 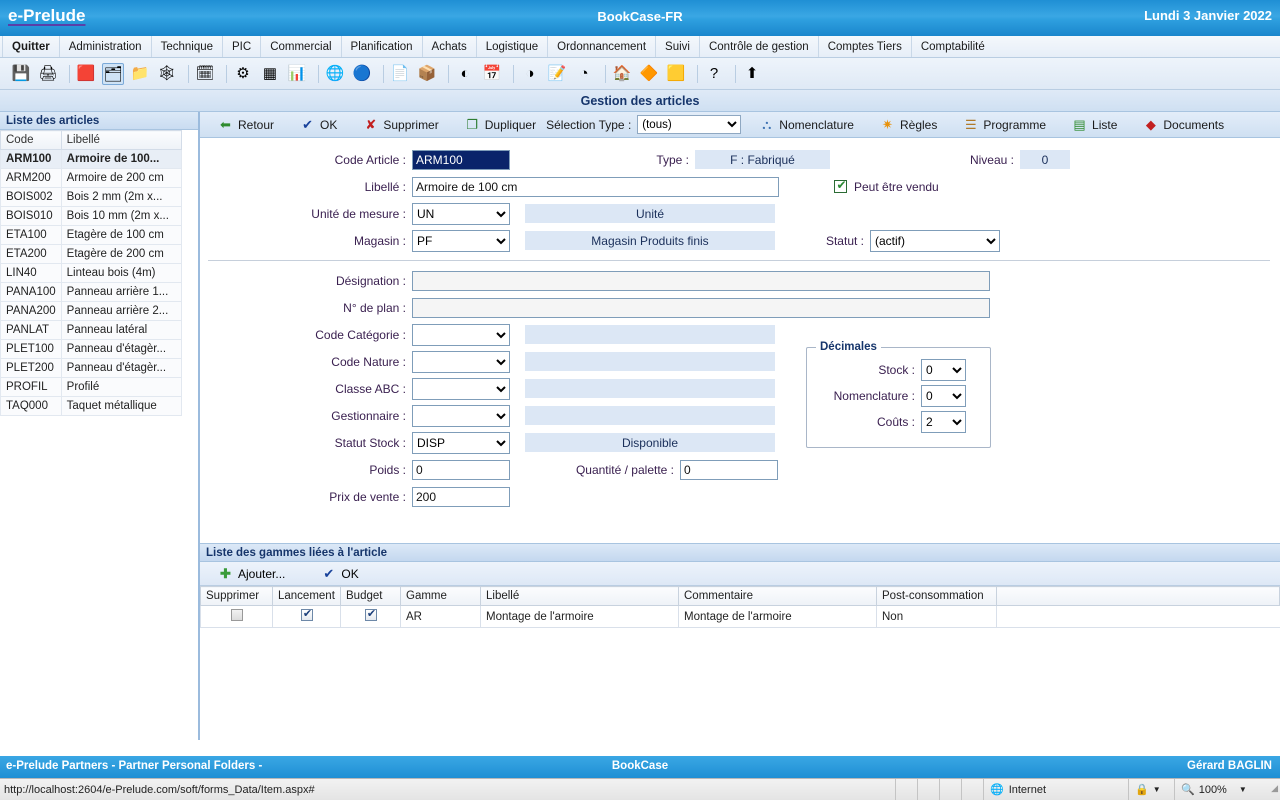 What do you see at coordinates (461, 240) in the screenshot?
I see `magasin-select: PF` at bounding box center [461, 240].